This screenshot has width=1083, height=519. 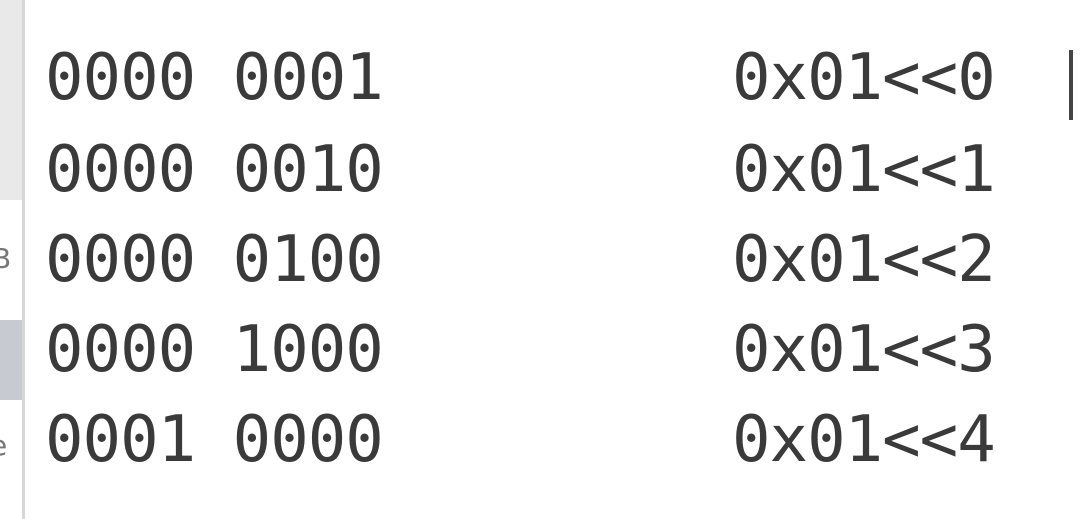 I want to click on binary-value: 0000 0001, so click(x=214, y=78).